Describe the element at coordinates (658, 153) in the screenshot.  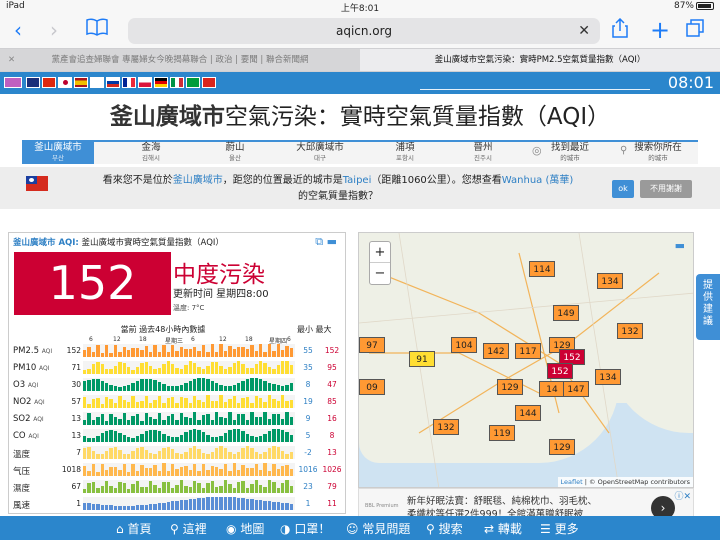
I see `nav-search: ⚲ 搜索你所在 的城市` at that location.